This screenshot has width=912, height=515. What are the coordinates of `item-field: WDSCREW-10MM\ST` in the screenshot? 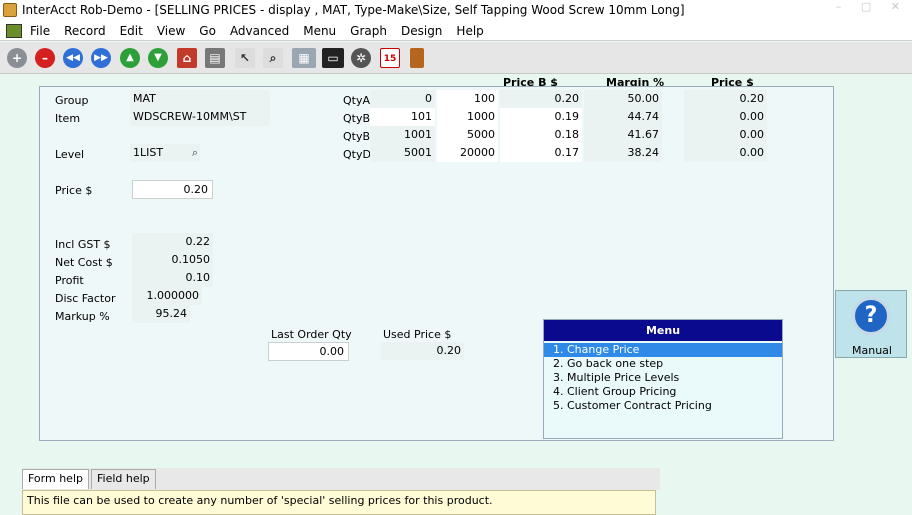 It's located at (200, 117).